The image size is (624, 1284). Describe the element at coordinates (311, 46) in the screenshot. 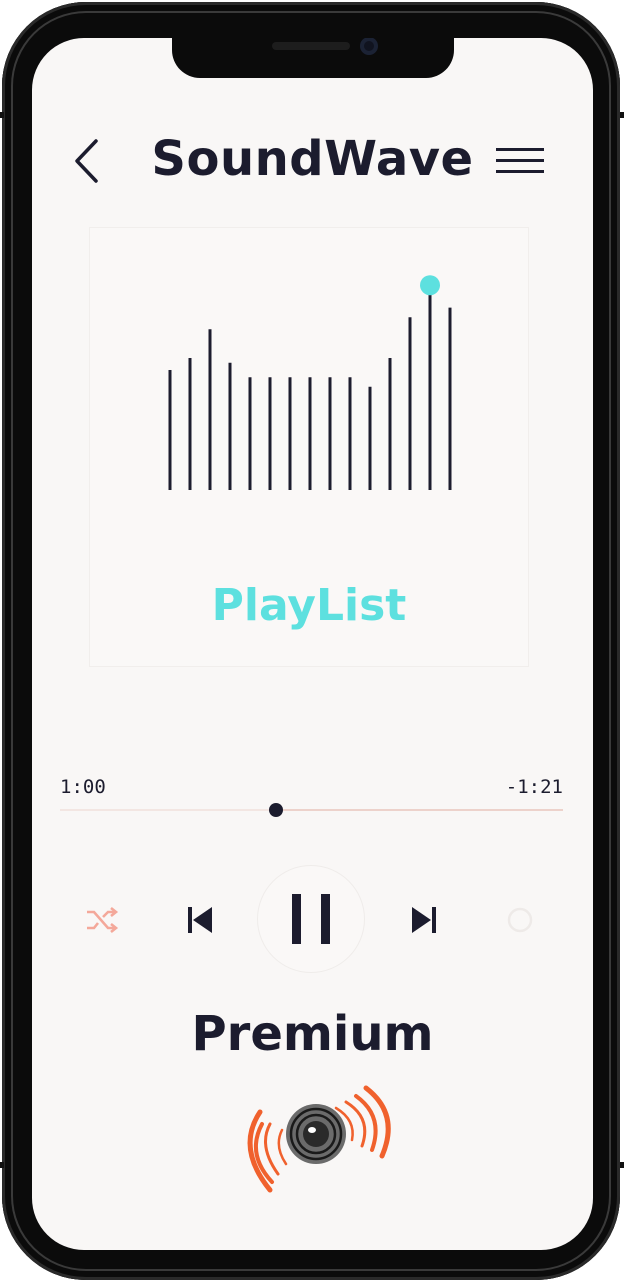

I see `speaker-grille` at that location.